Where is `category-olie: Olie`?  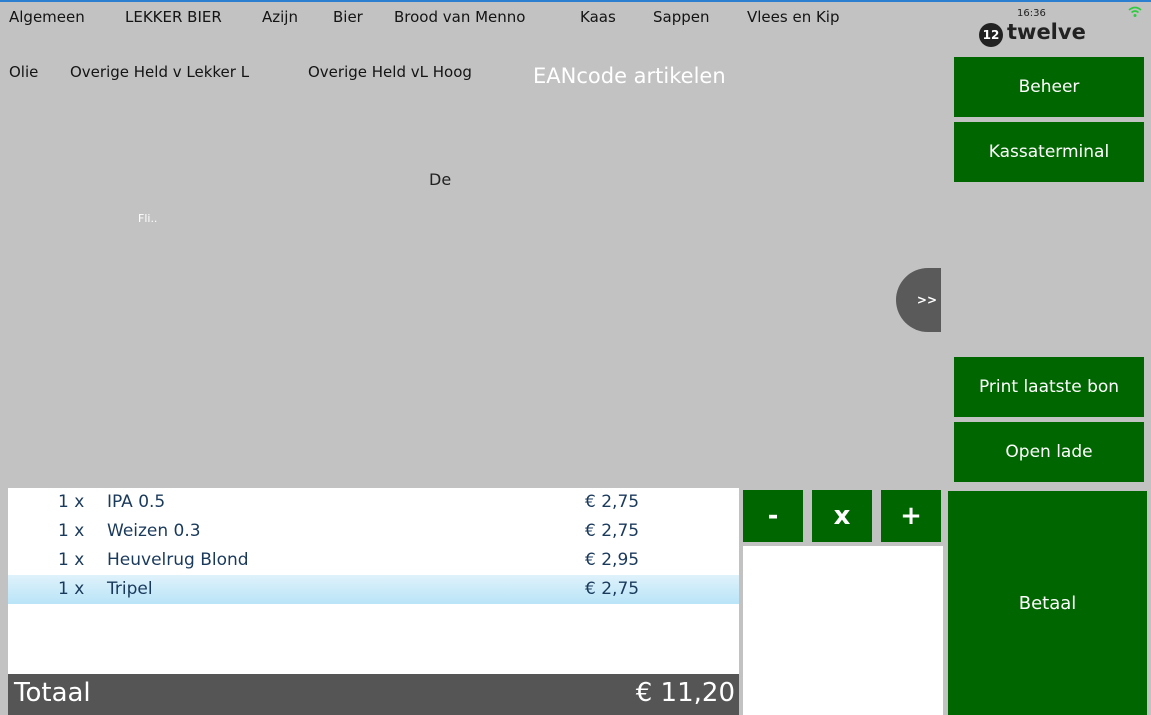 category-olie: Olie is located at coordinates (23, 72).